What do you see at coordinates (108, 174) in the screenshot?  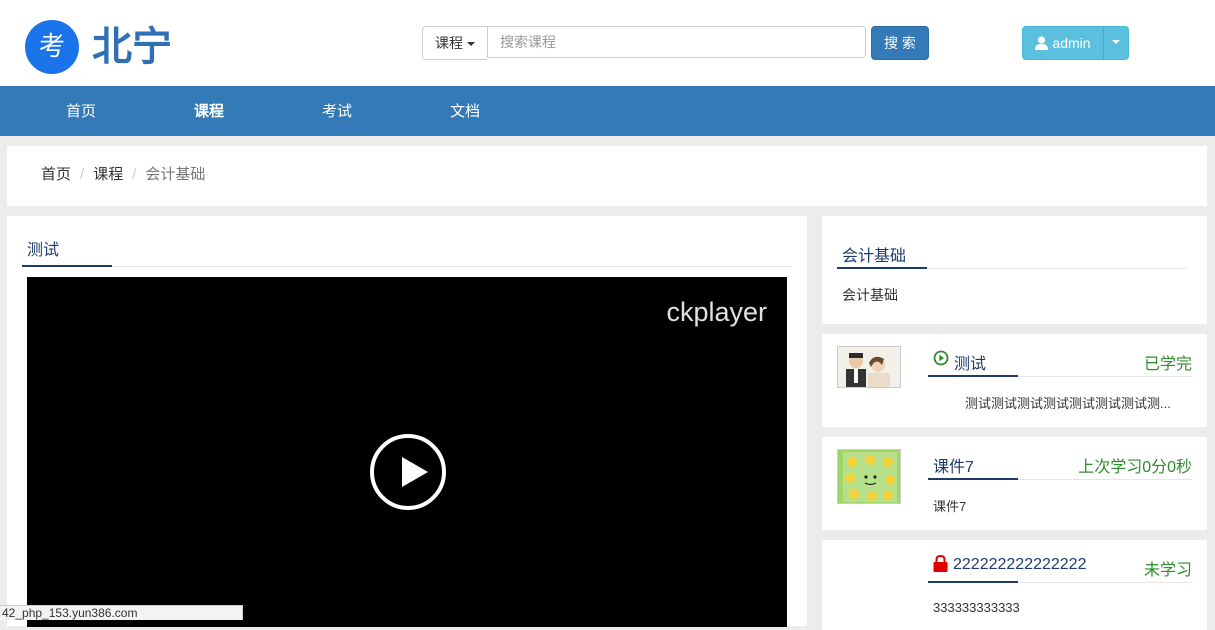 I see `breadcrumb-link-courses: 课程` at bounding box center [108, 174].